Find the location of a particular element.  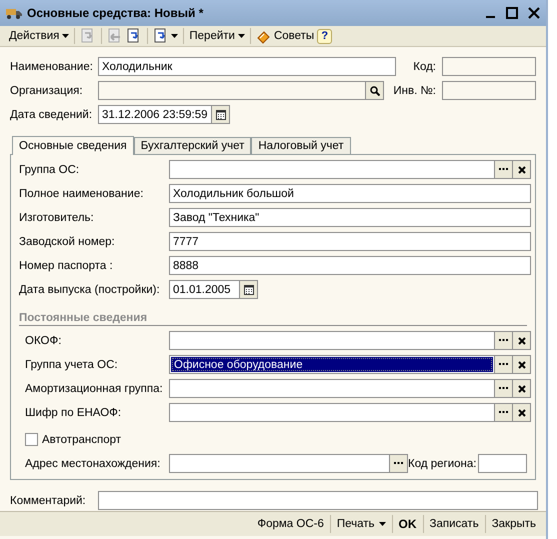

field-label: Код региона: is located at coordinates (442, 464).